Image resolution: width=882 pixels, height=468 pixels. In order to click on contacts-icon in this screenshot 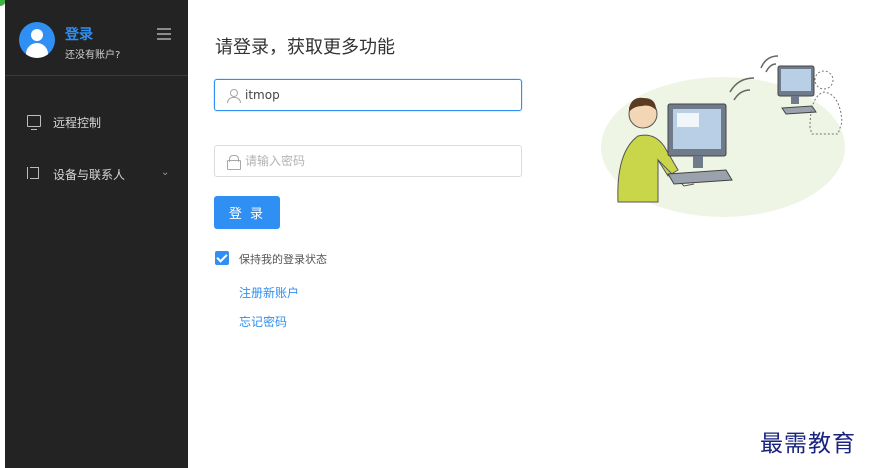, I will do `click(34, 173)`.